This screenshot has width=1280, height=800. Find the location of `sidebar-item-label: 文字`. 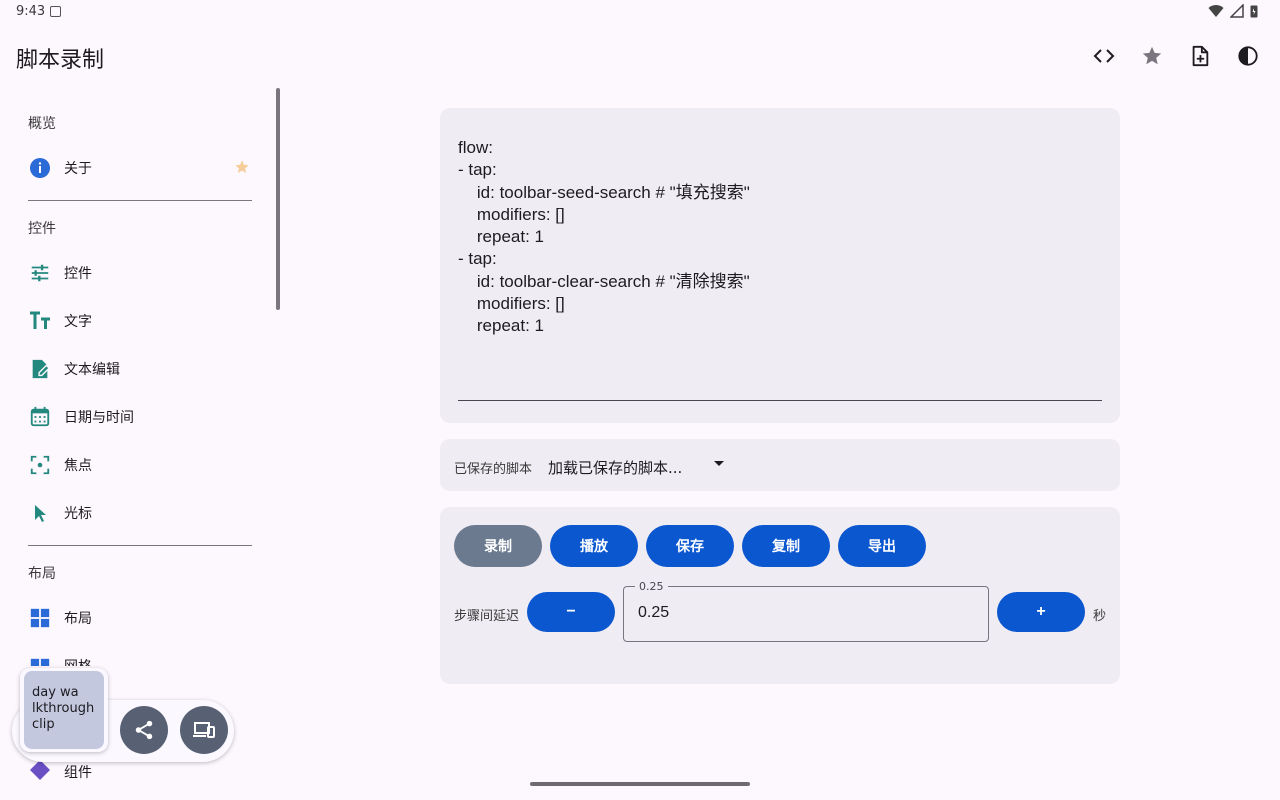

sidebar-item-label: 文字 is located at coordinates (78, 322).